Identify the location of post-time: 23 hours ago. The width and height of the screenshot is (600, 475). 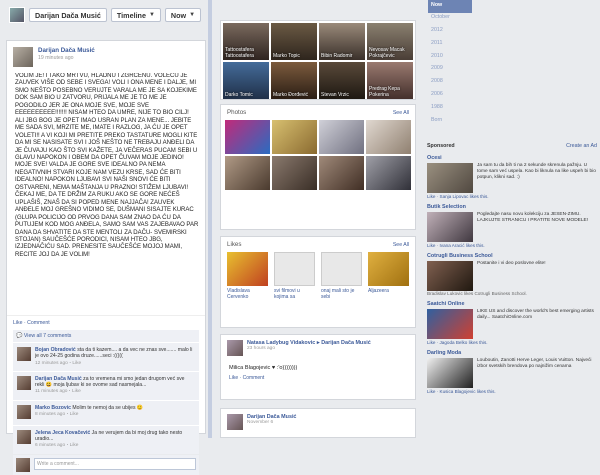
(309, 348).